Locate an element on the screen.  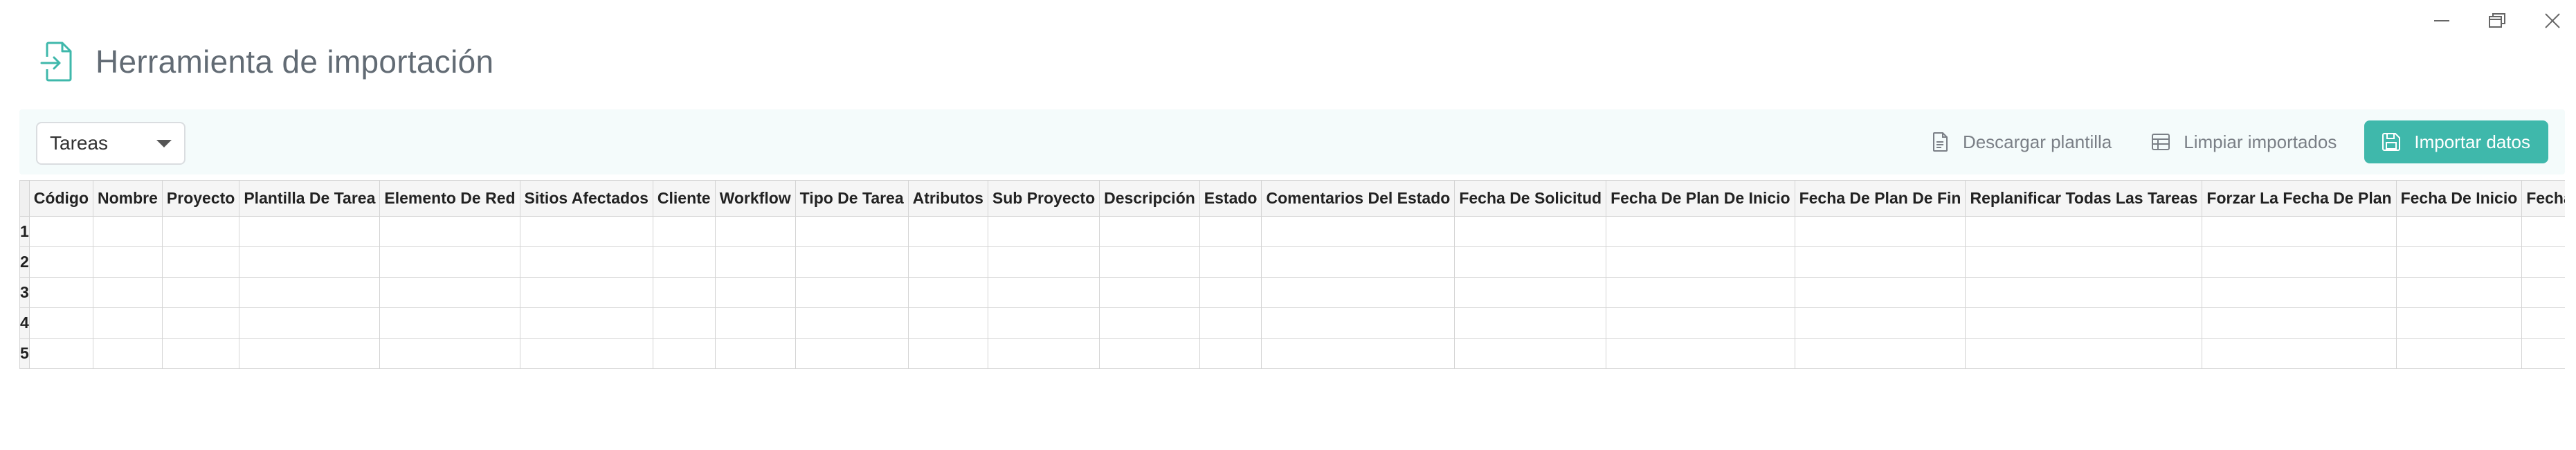
column-header: Fecha is located at coordinates (2543, 198).